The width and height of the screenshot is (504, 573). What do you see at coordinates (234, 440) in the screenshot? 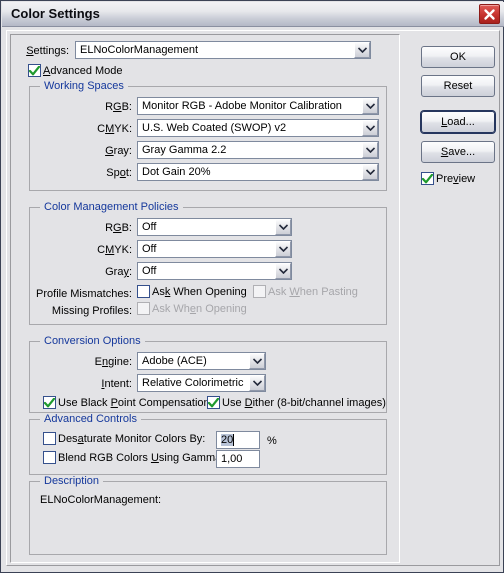
I see `text-caret` at bounding box center [234, 440].